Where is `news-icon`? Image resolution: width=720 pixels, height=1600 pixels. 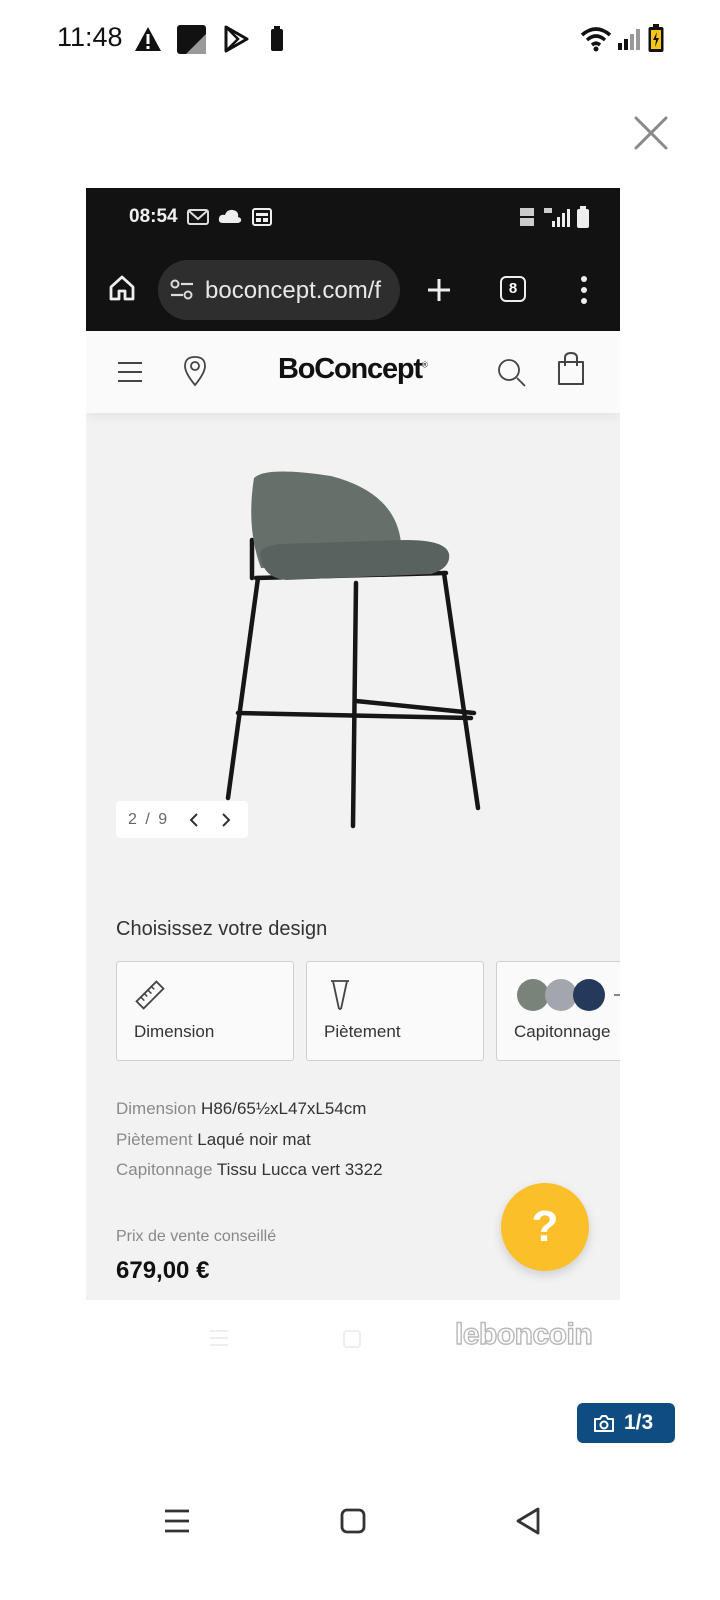
news-icon is located at coordinates (262, 217).